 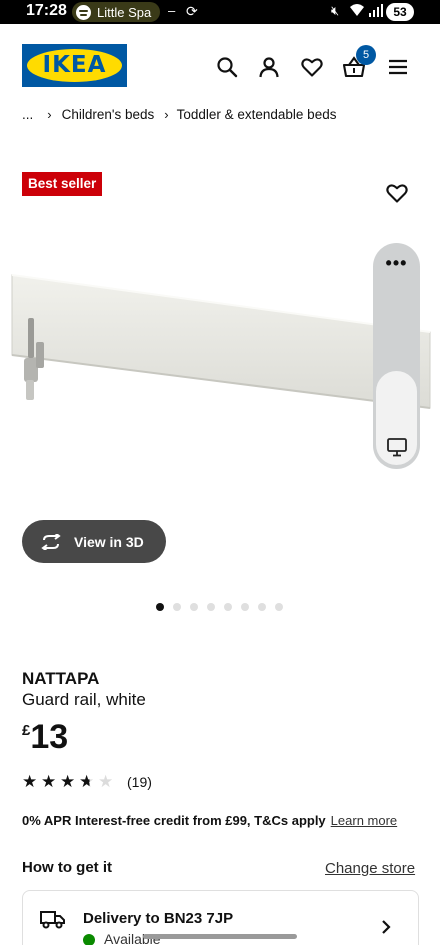 What do you see at coordinates (83, 12) in the screenshot?
I see `spotify-icon` at bounding box center [83, 12].